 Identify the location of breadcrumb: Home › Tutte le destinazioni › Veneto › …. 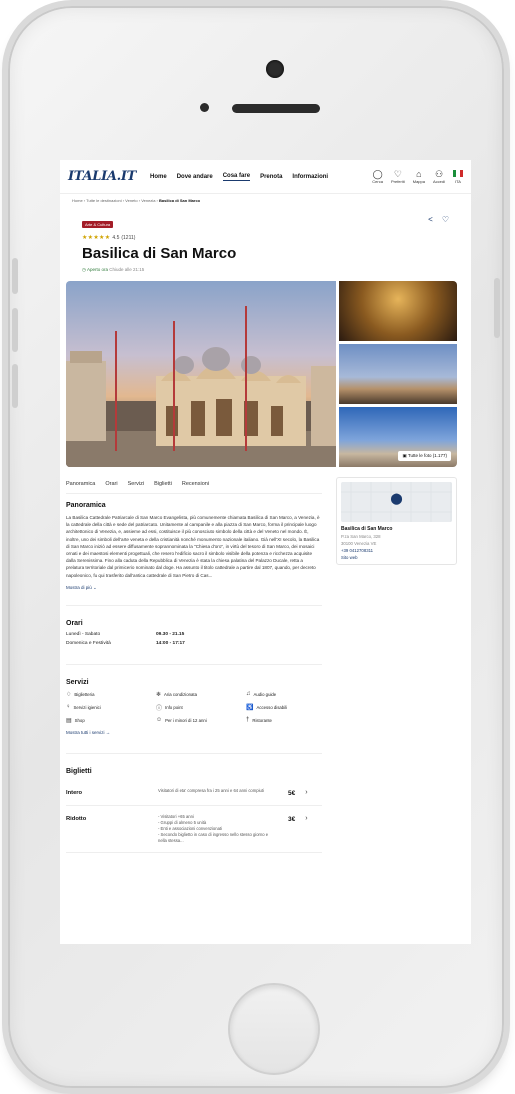
(136, 200).